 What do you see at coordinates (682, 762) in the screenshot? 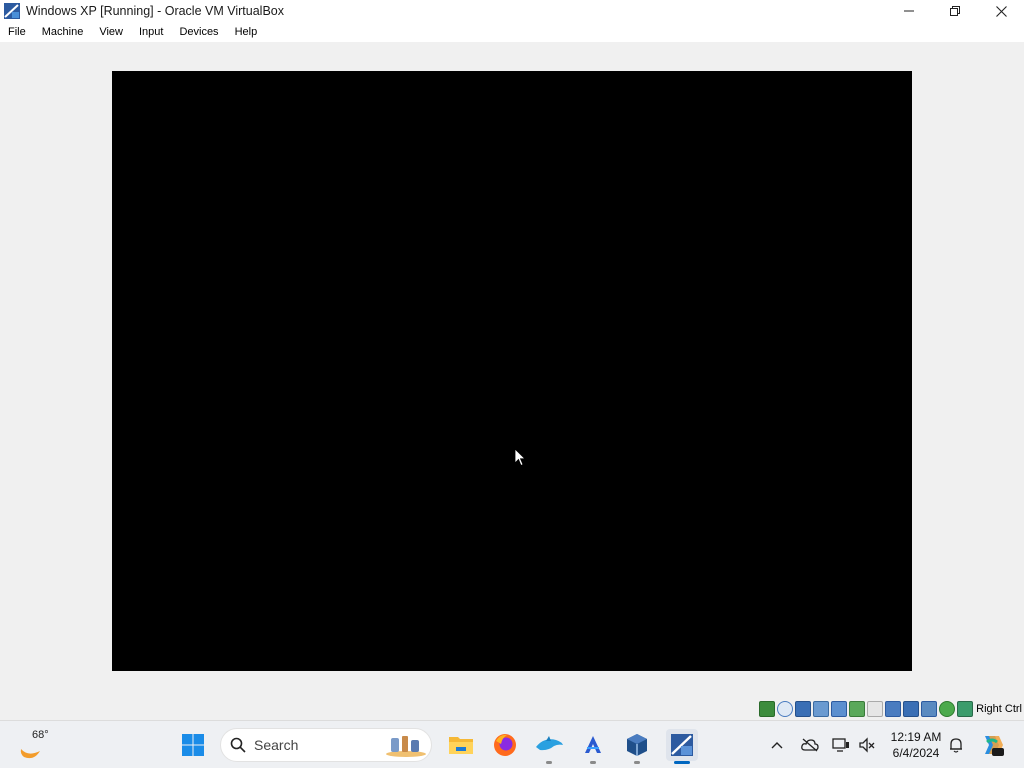
I see `active-indicator` at bounding box center [682, 762].